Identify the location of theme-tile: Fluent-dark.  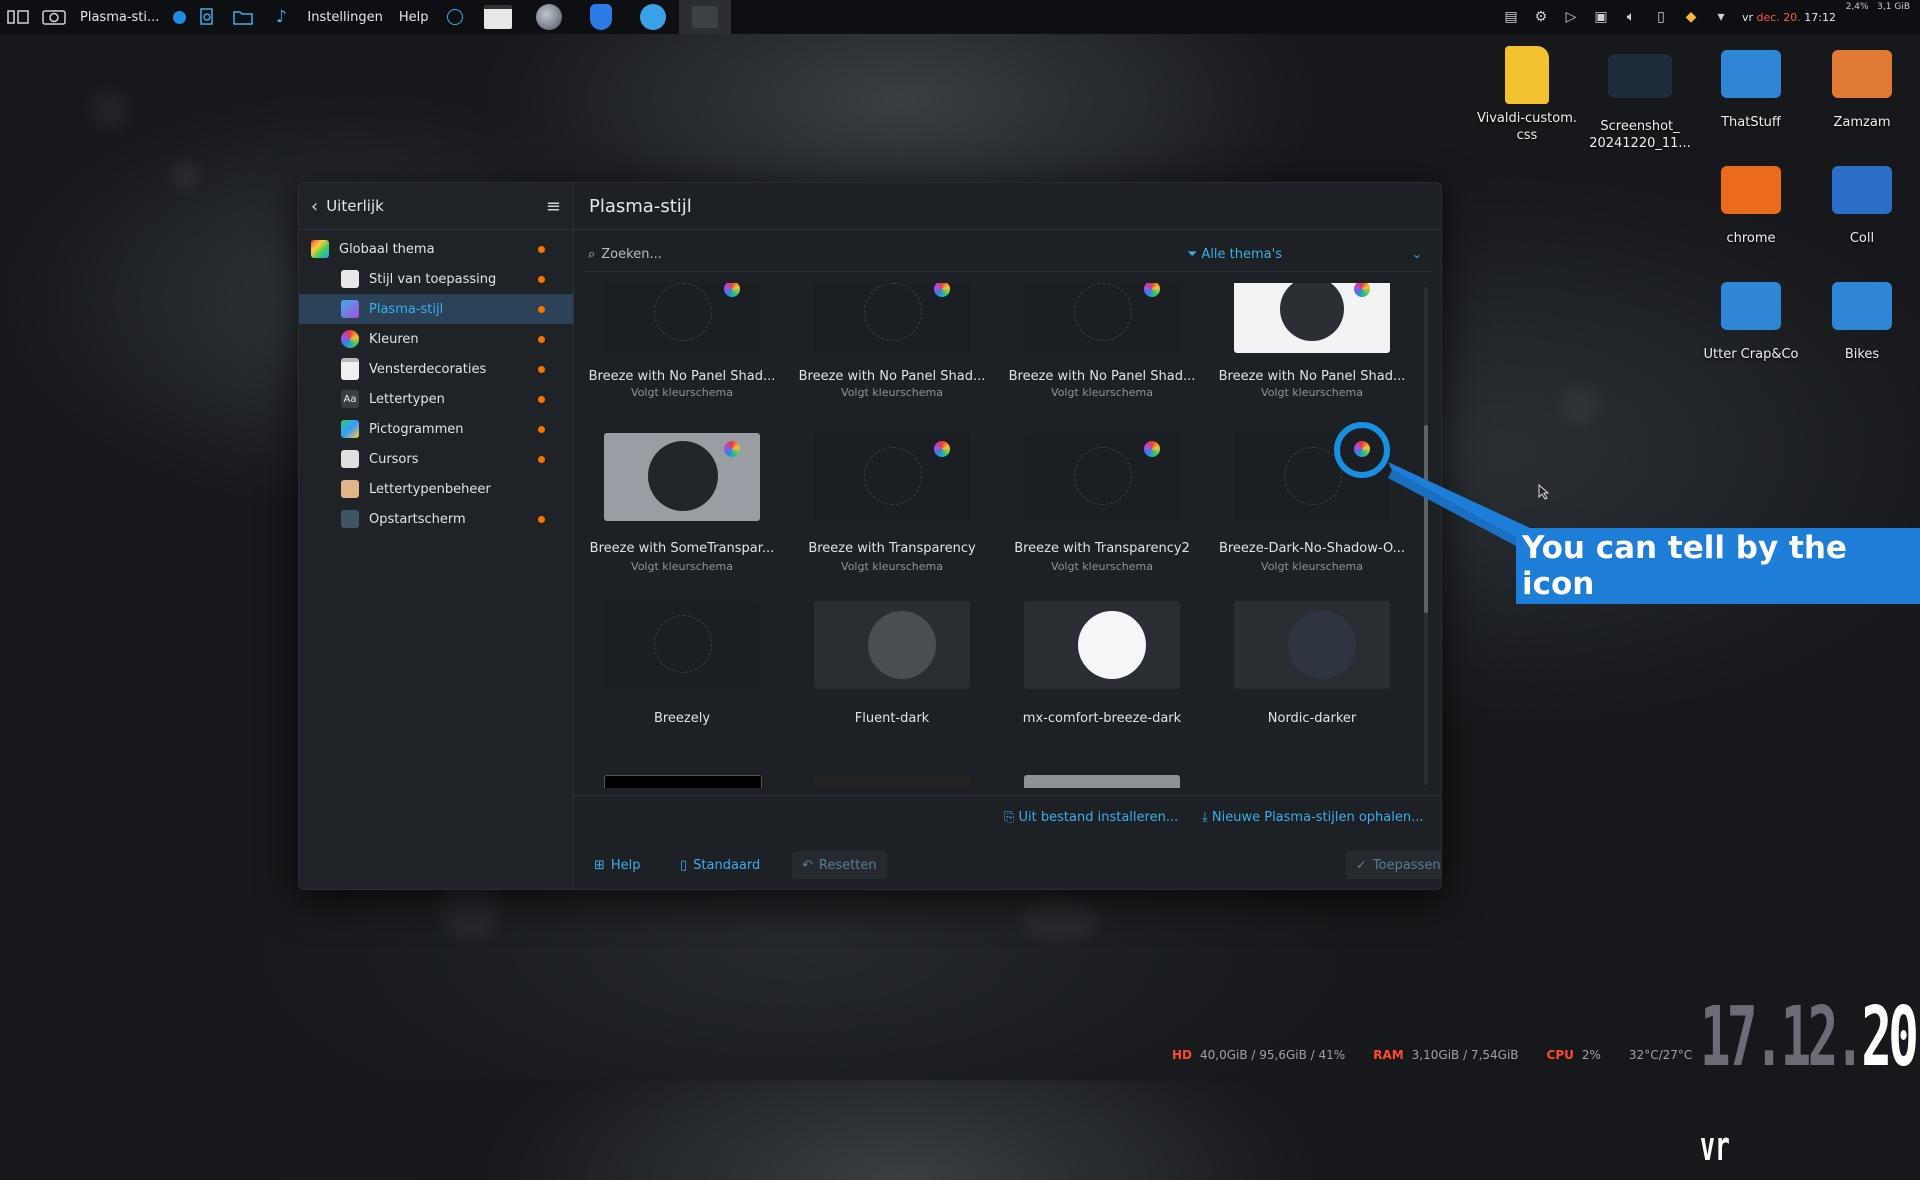
(899, 684).